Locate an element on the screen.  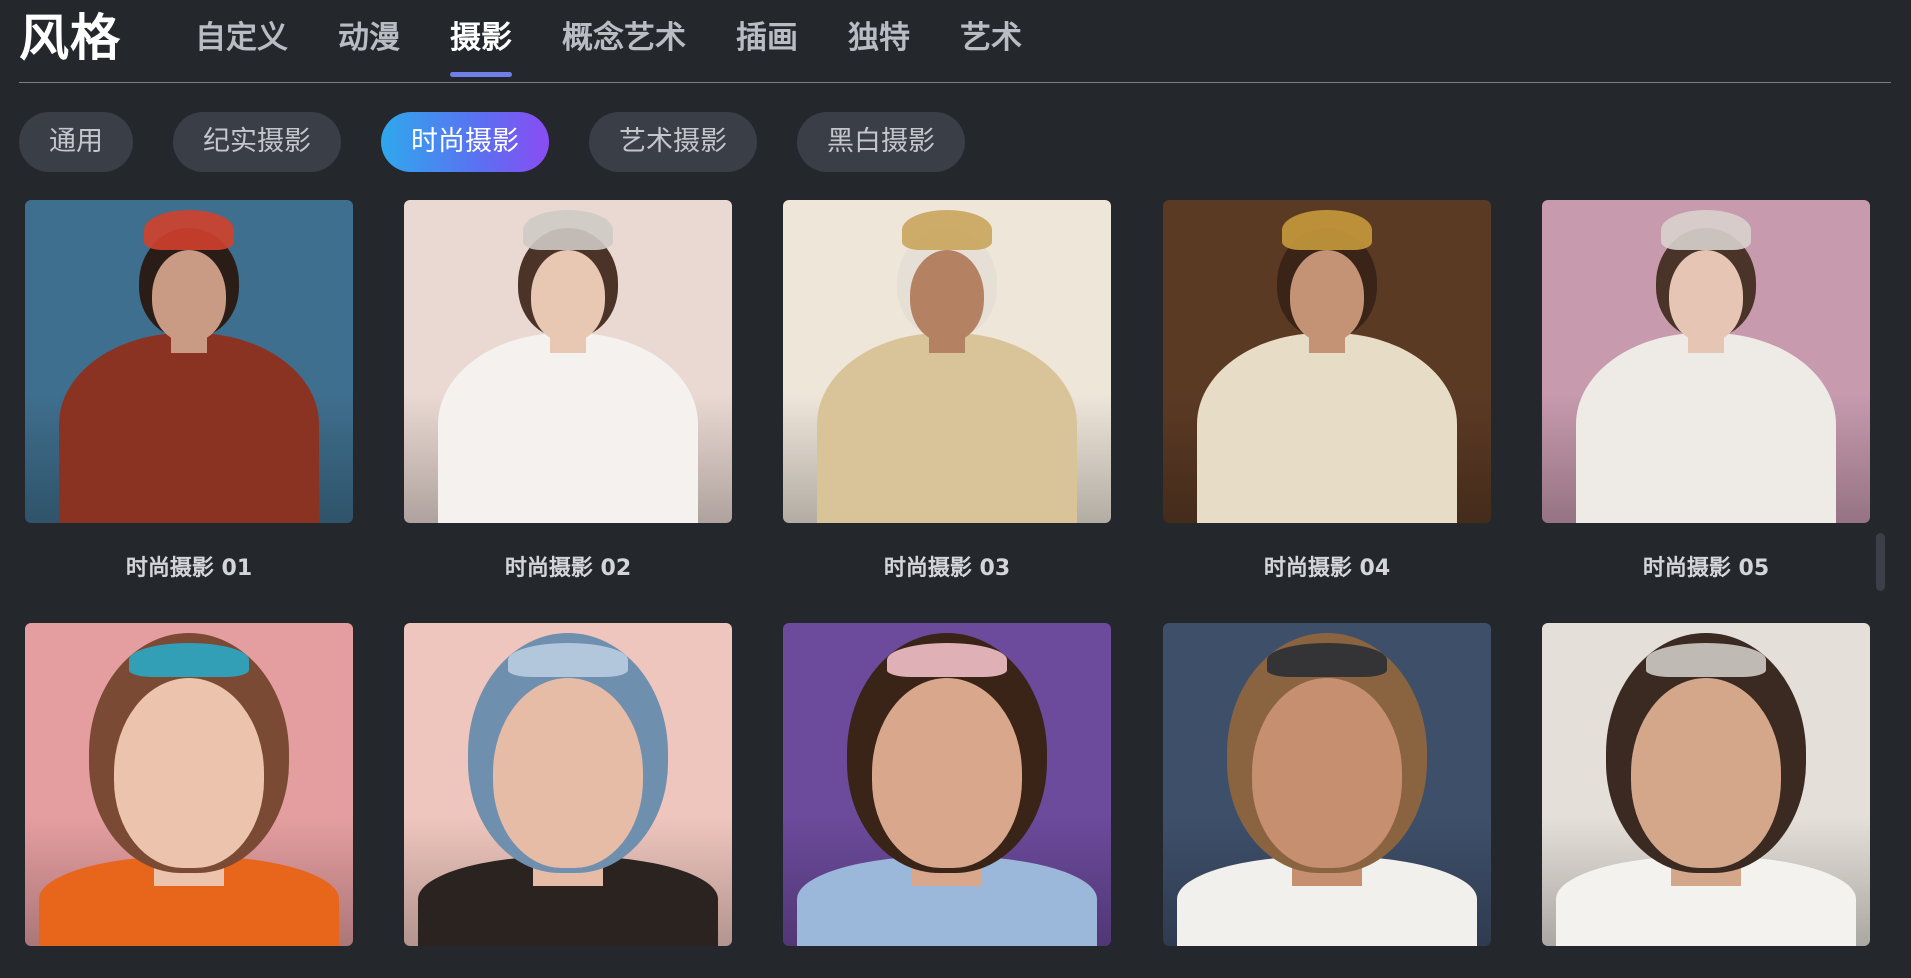
filter-fashion-photography: 时尚摄影 is located at coordinates (465, 142).